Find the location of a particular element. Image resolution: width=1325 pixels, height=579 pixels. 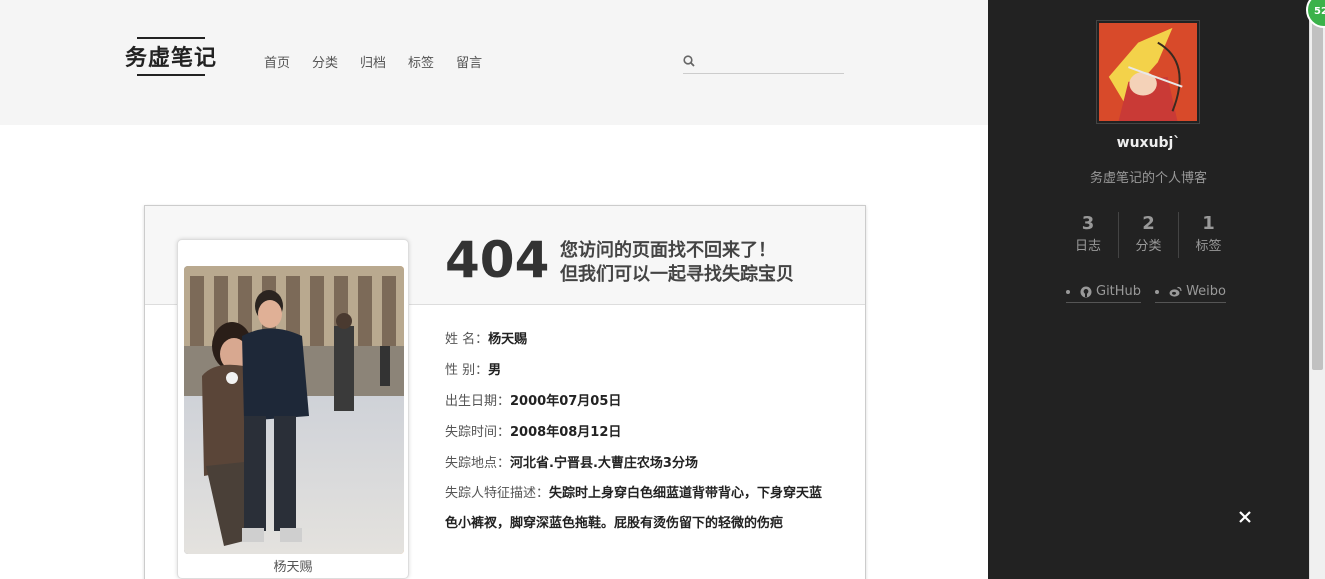

info-missing-place: 失踪地点：河北省.宁晋县.大曹庄农场3分场 is located at coordinates (640, 463).